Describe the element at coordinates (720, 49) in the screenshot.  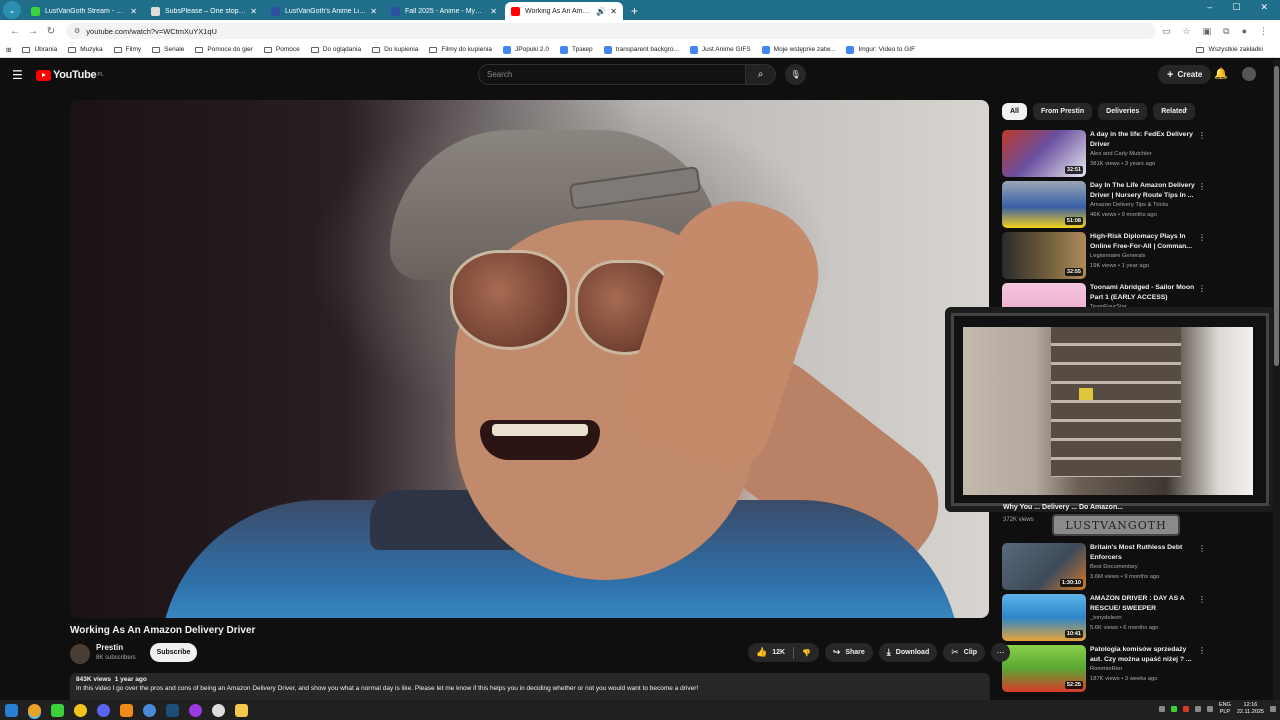
I see `bookmark-link: Just Anime GIFS` at that location.